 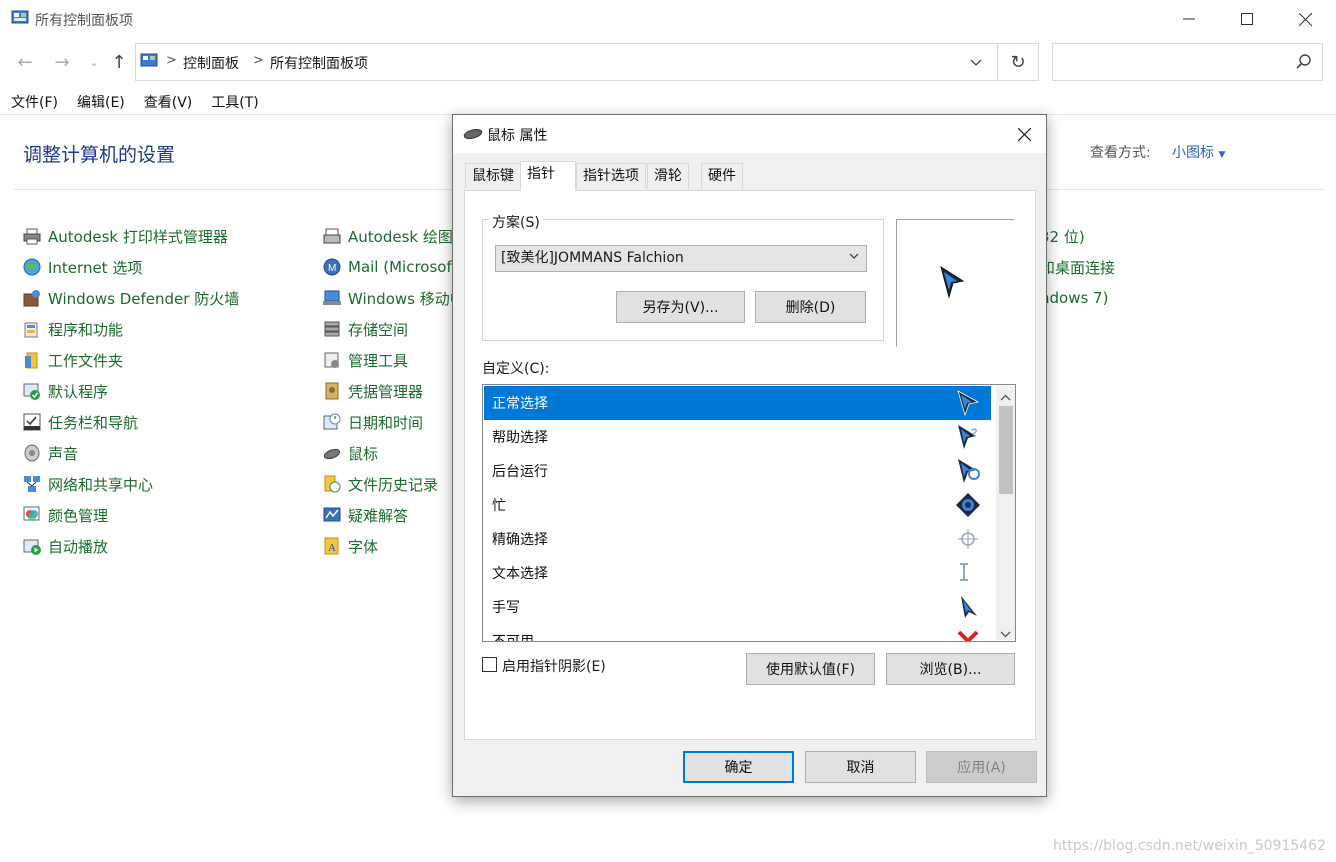 What do you see at coordinates (65, 515) in the screenshot?
I see `cp-item-color-management: 颜色管理` at bounding box center [65, 515].